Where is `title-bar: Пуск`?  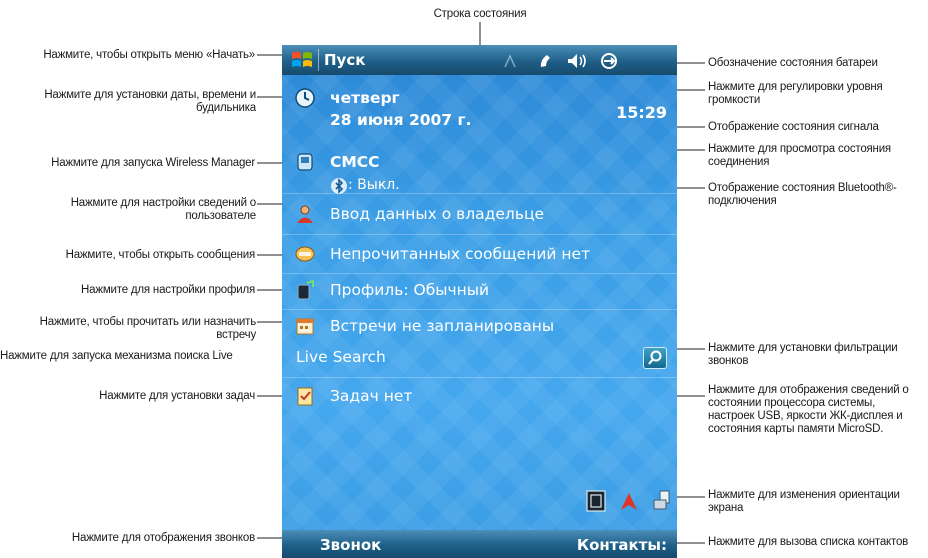 title-bar: Пуск is located at coordinates (479, 60).